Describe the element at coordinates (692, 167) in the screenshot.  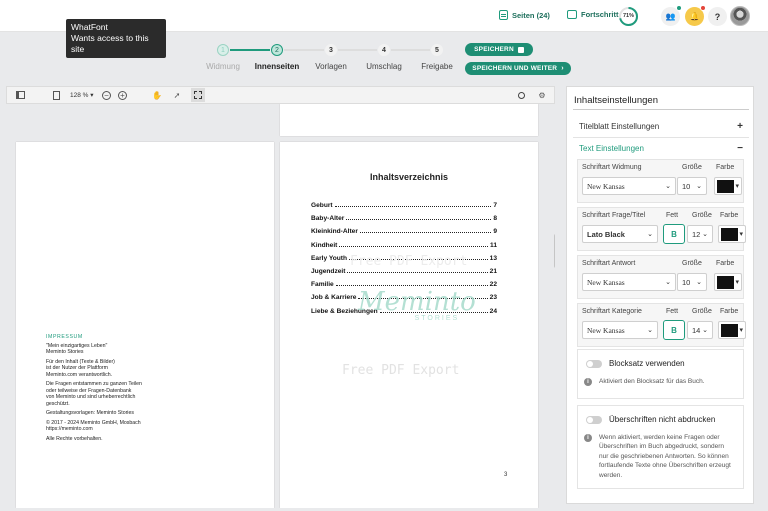
I see `size-label: Größe` at that location.